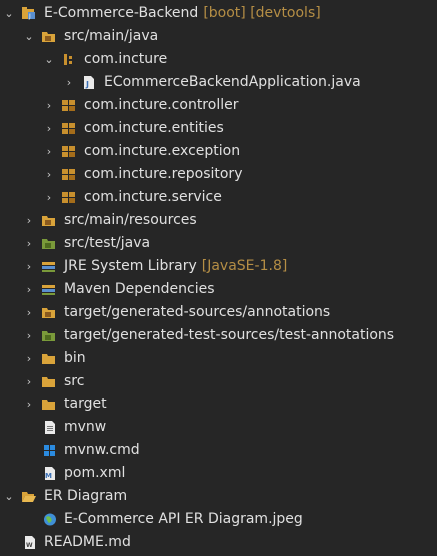 Image resolution: width=437 pixels, height=556 pixels. What do you see at coordinates (50, 519) in the screenshot?
I see `globe-image-icon` at bounding box center [50, 519].